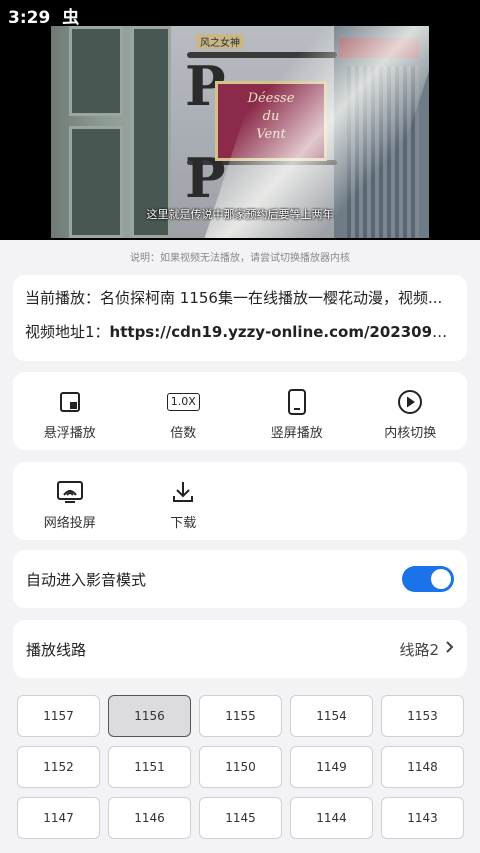 This screenshot has width=480, height=853. Describe the element at coordinates (71, 18) in the screenshot. I see `app-notification-icon: 虫` at that location.